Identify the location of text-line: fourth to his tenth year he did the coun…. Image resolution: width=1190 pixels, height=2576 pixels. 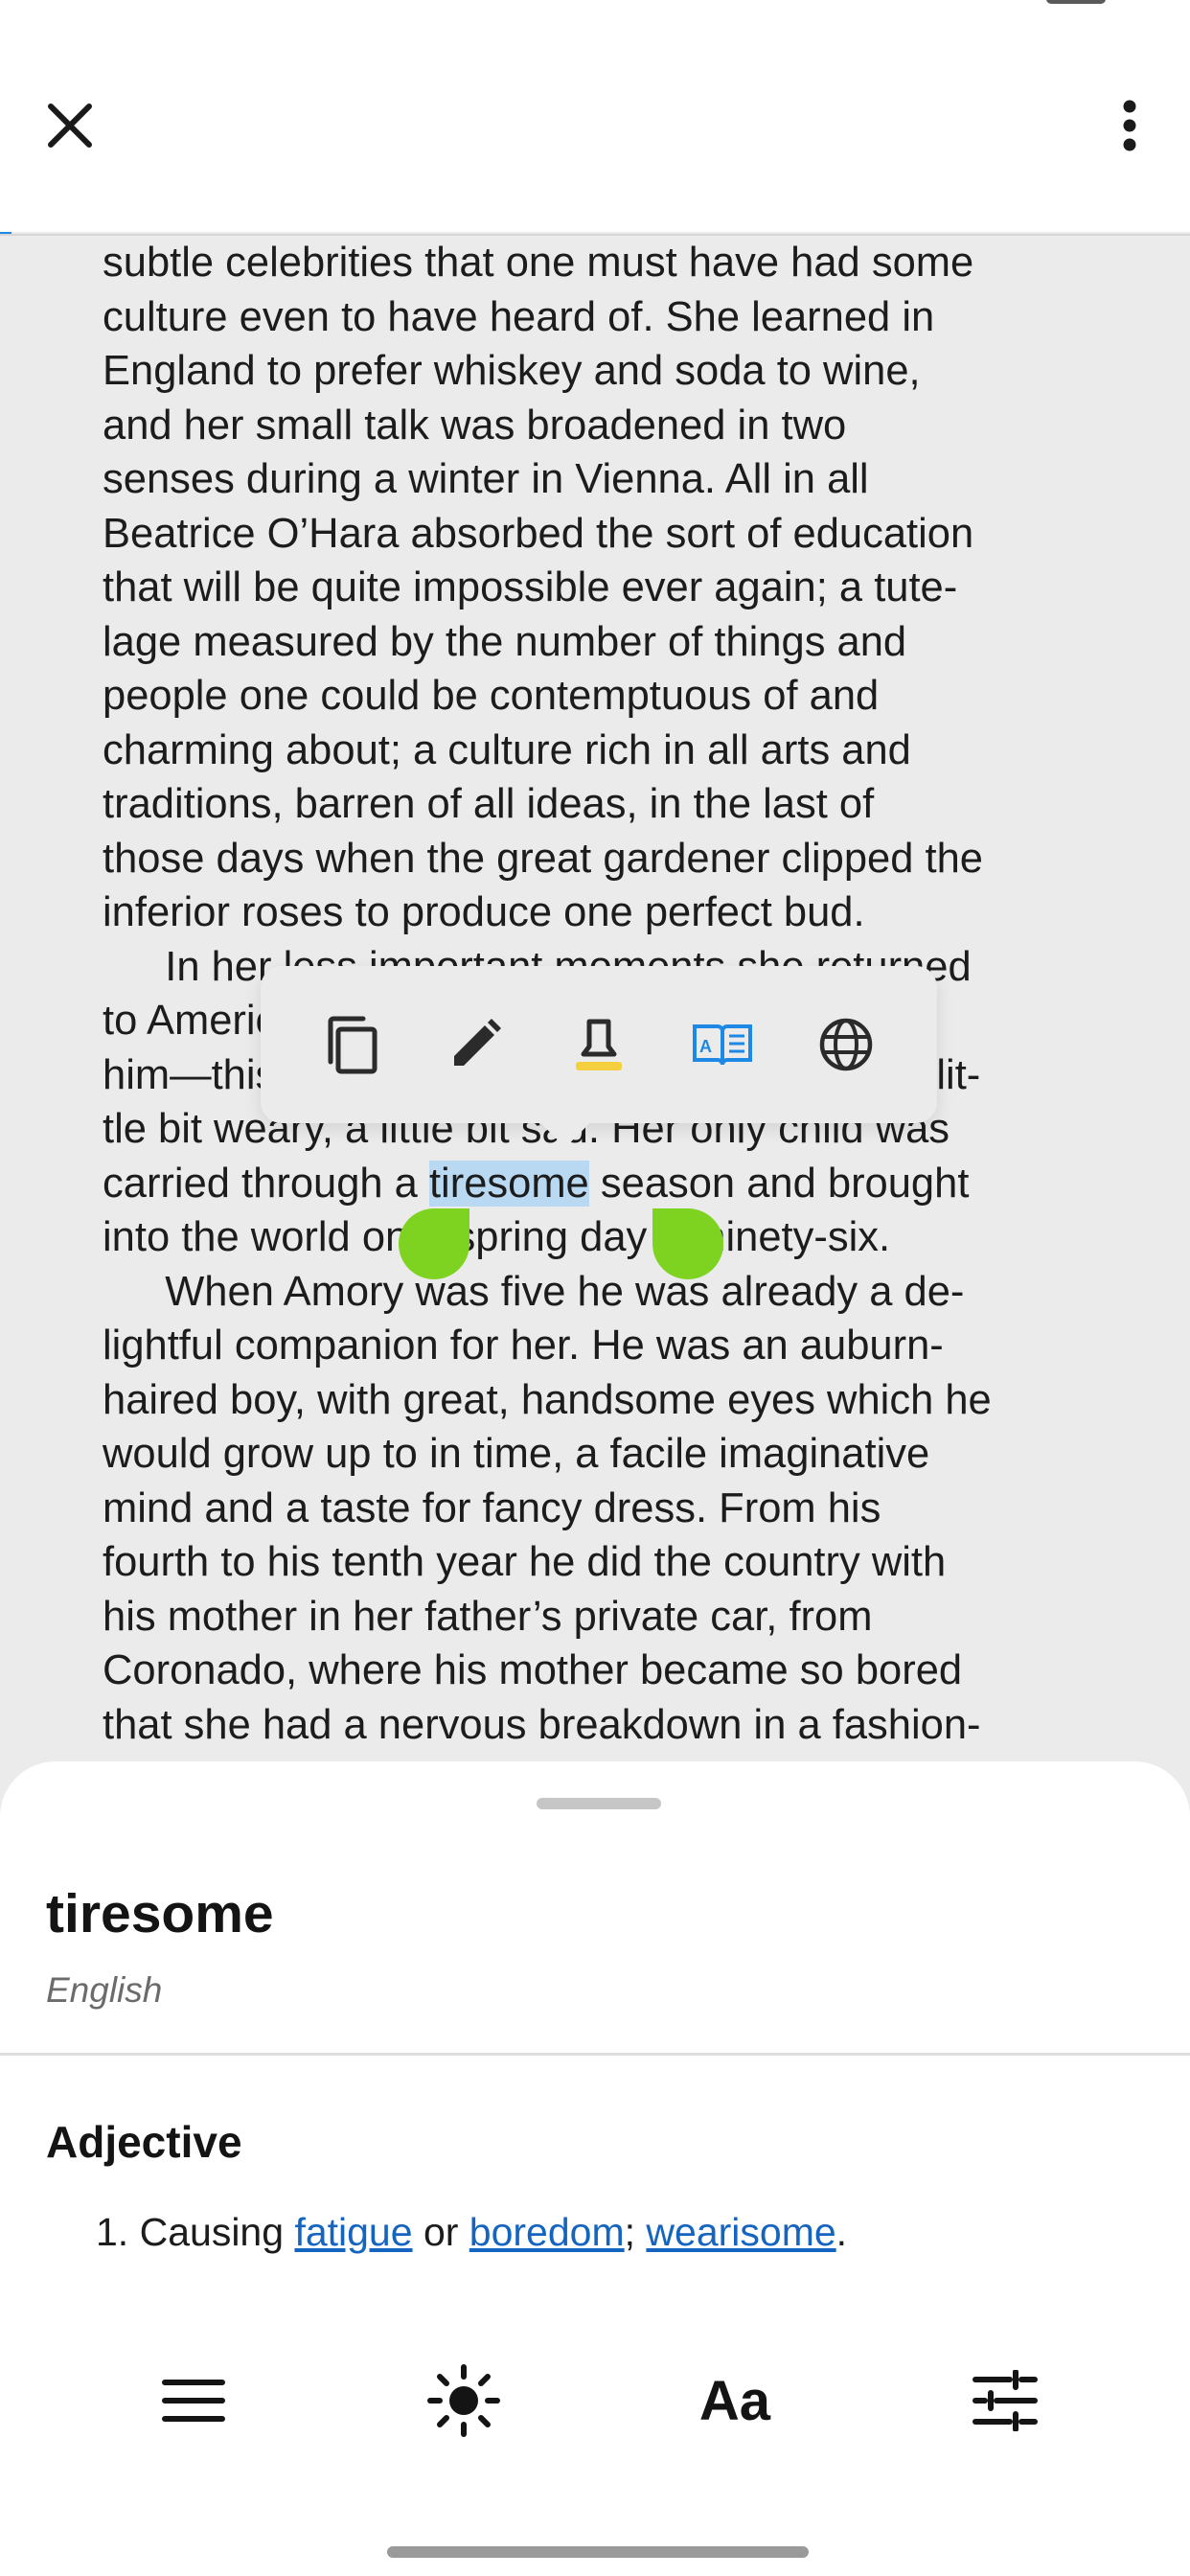
(525, 1562).